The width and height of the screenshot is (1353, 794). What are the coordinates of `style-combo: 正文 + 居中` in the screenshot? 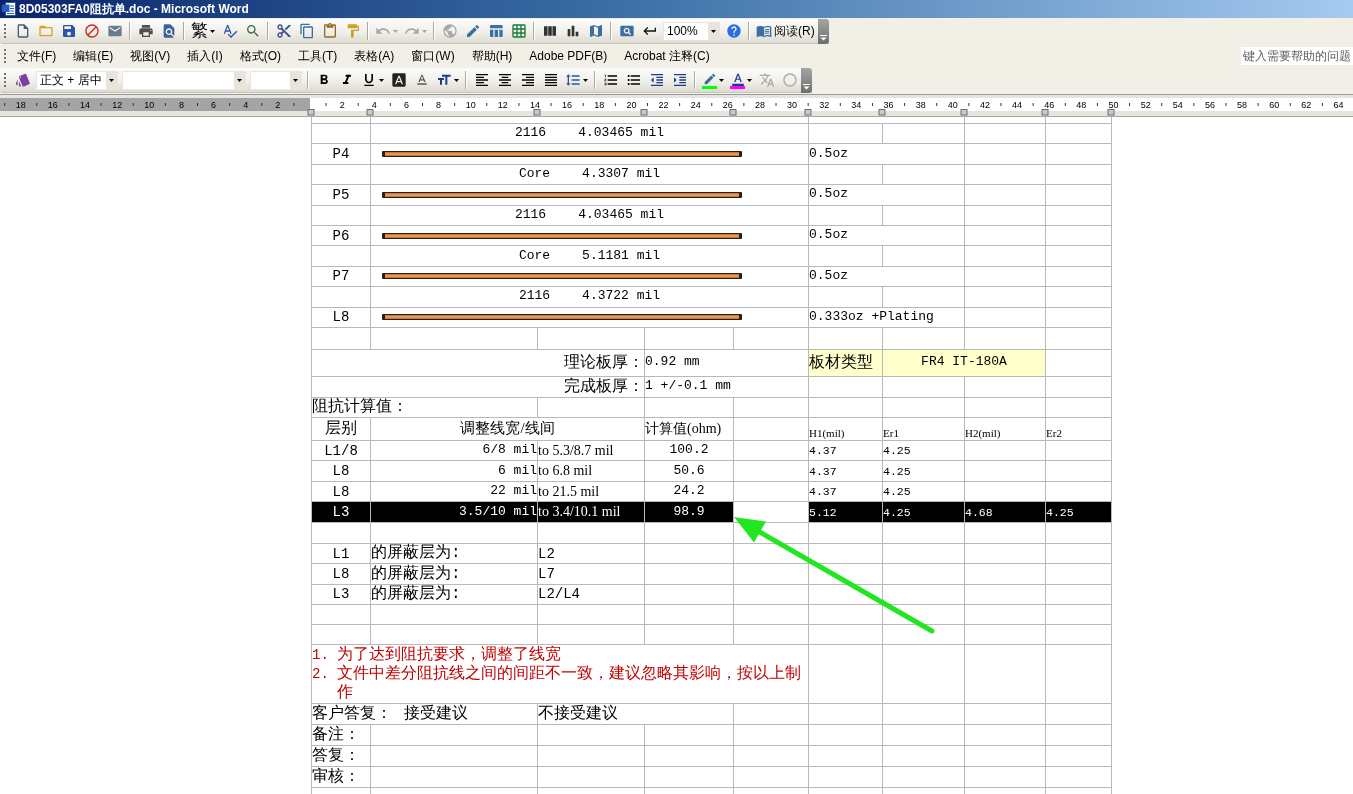 It's located at (77, 80).